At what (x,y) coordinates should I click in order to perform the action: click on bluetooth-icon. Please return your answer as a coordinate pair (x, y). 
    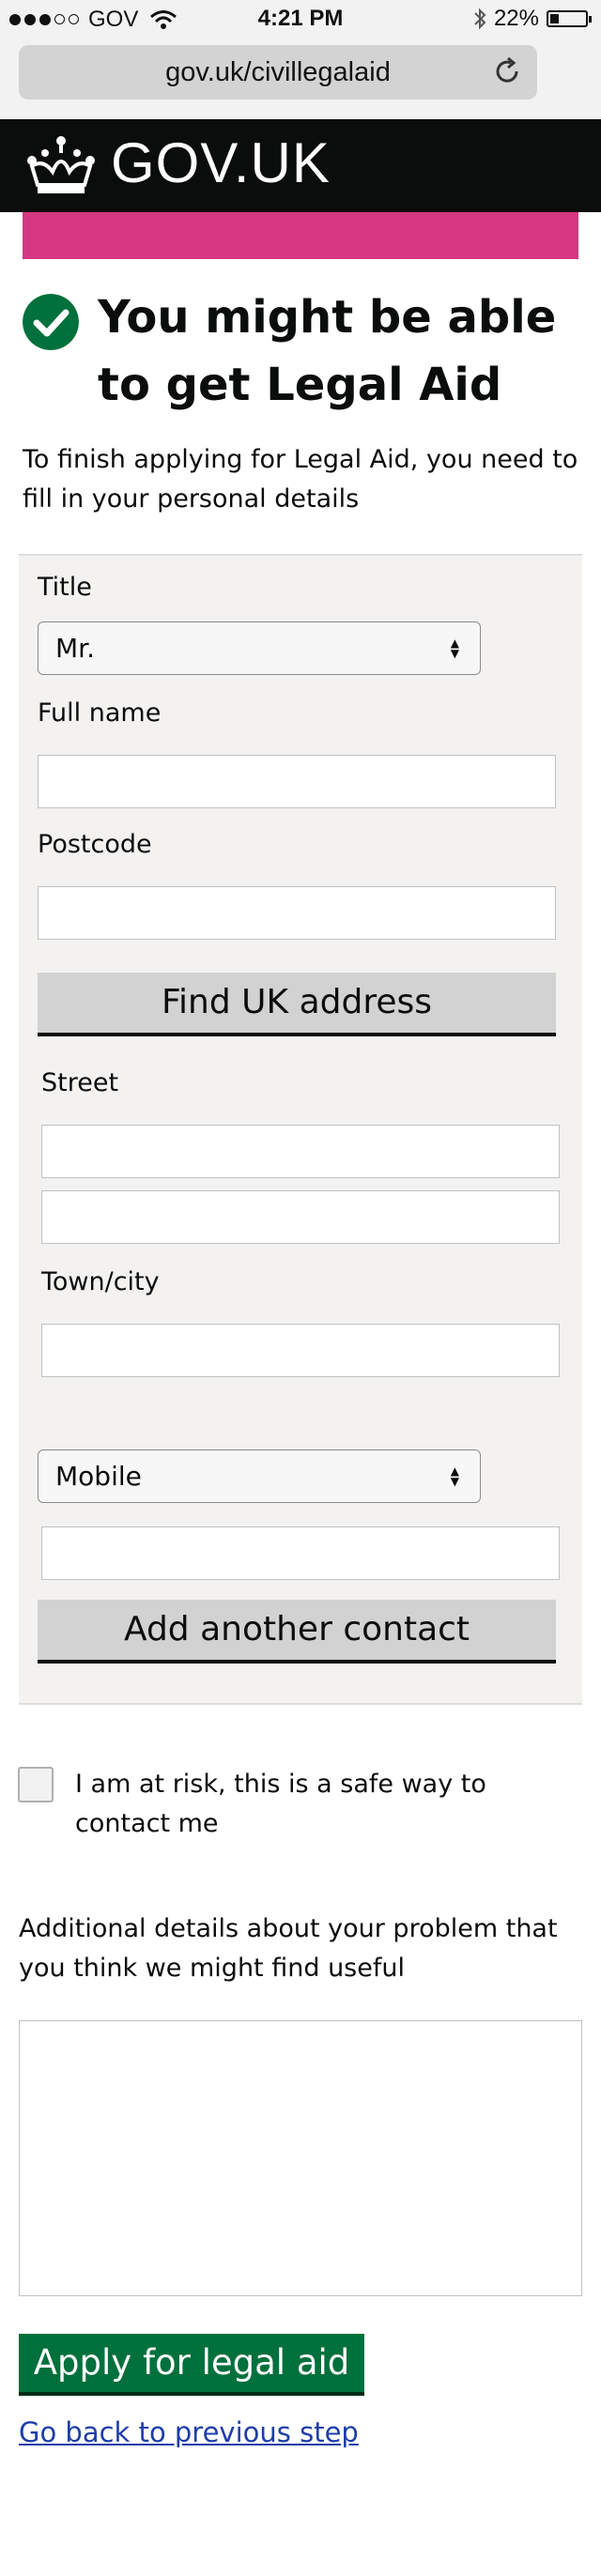
    Looking at the image, I should click on (480, 19).